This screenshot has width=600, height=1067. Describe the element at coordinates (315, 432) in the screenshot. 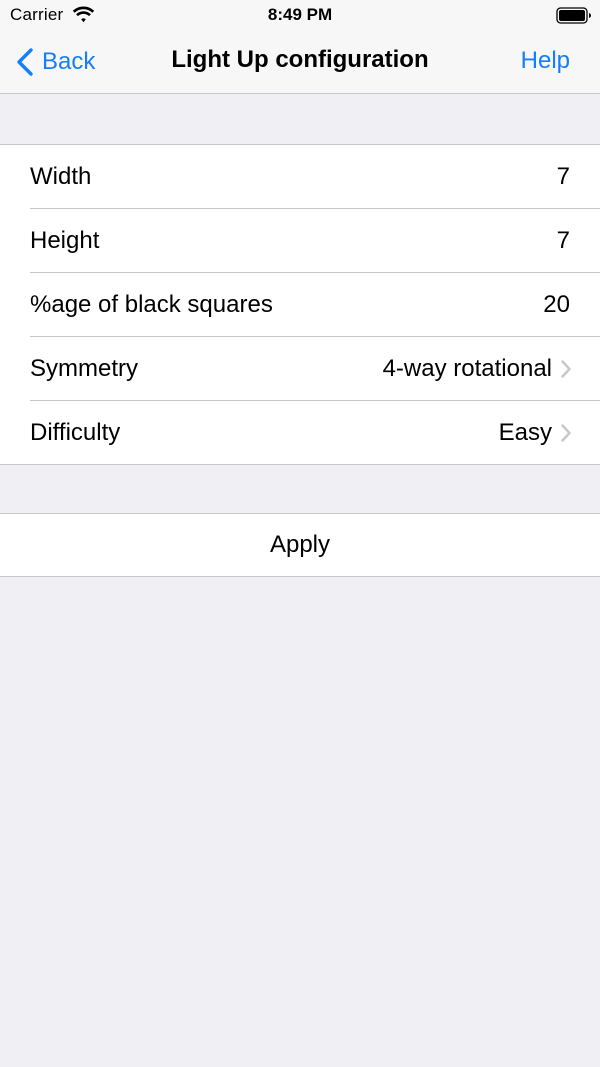

I see `difficulty-row: Difficulty Easy` at that location.